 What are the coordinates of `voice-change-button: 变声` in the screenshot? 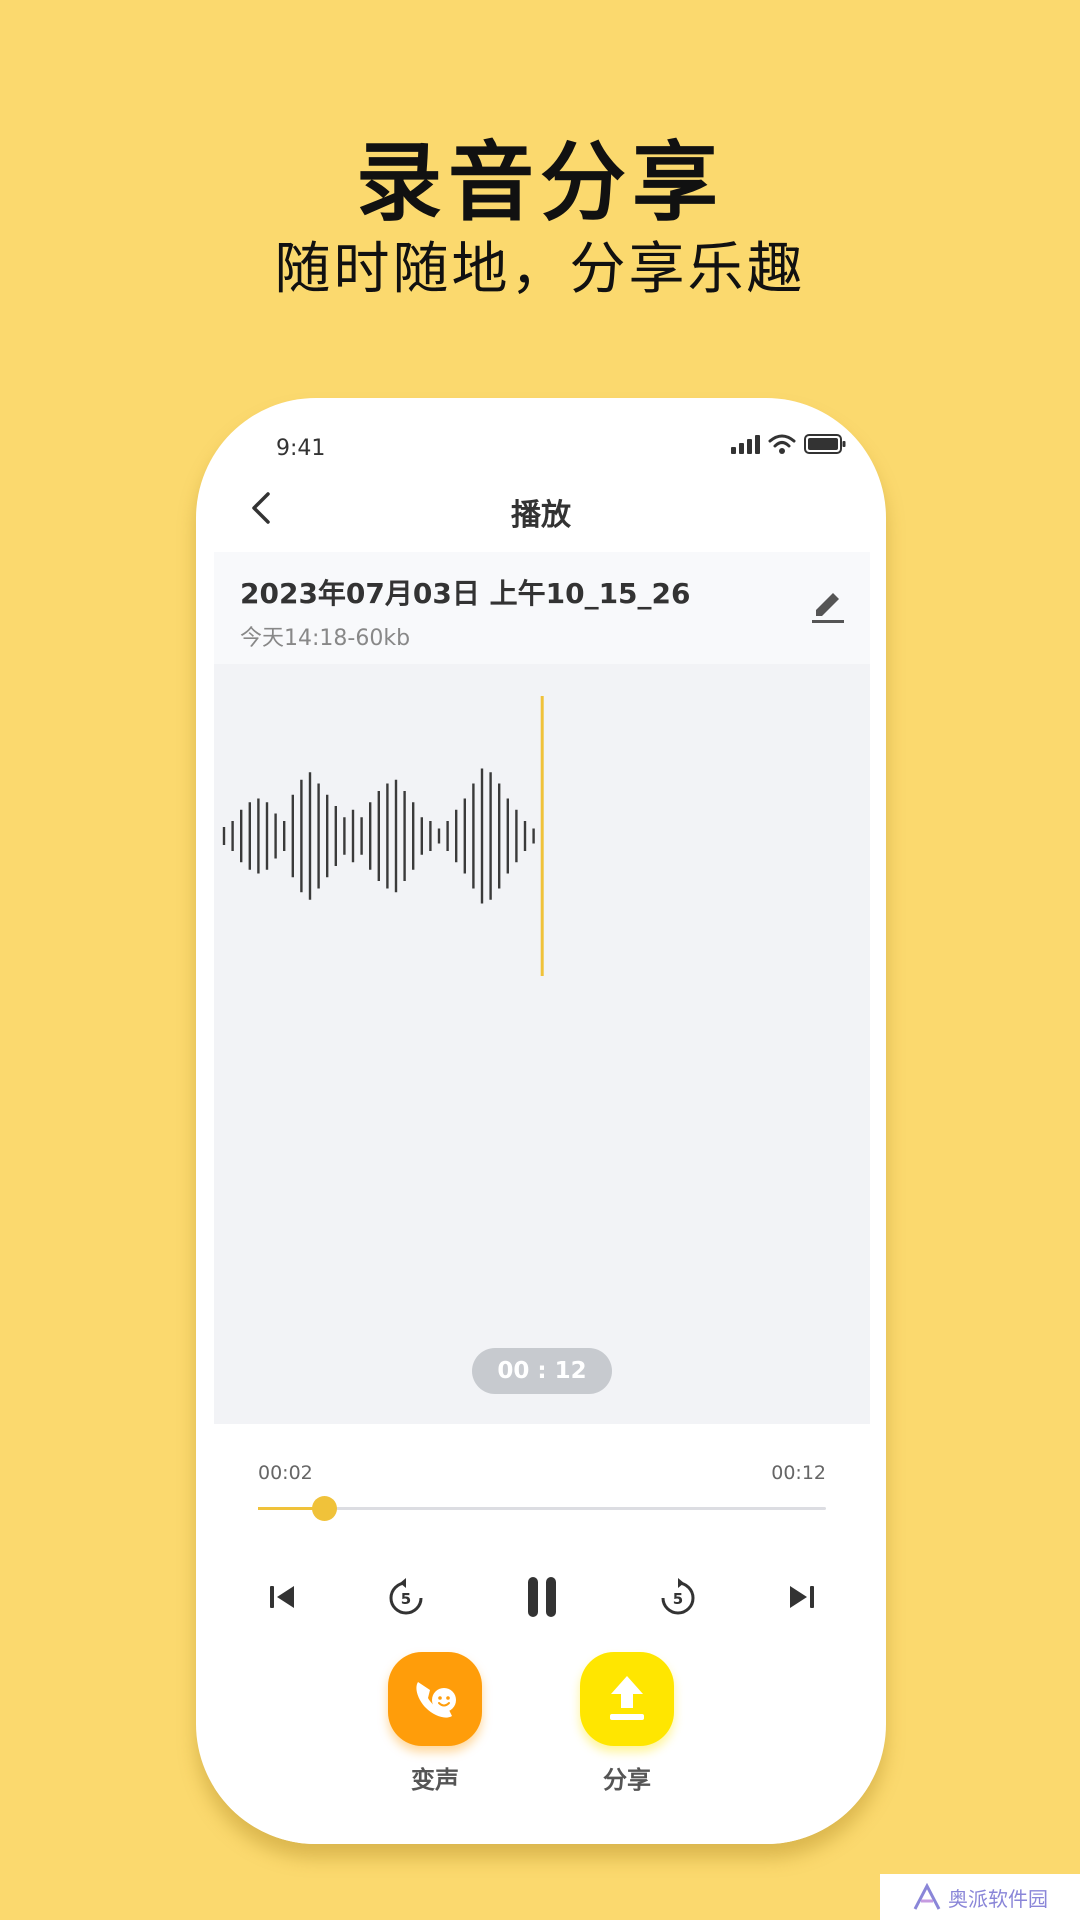 It's located at (435, 1723).